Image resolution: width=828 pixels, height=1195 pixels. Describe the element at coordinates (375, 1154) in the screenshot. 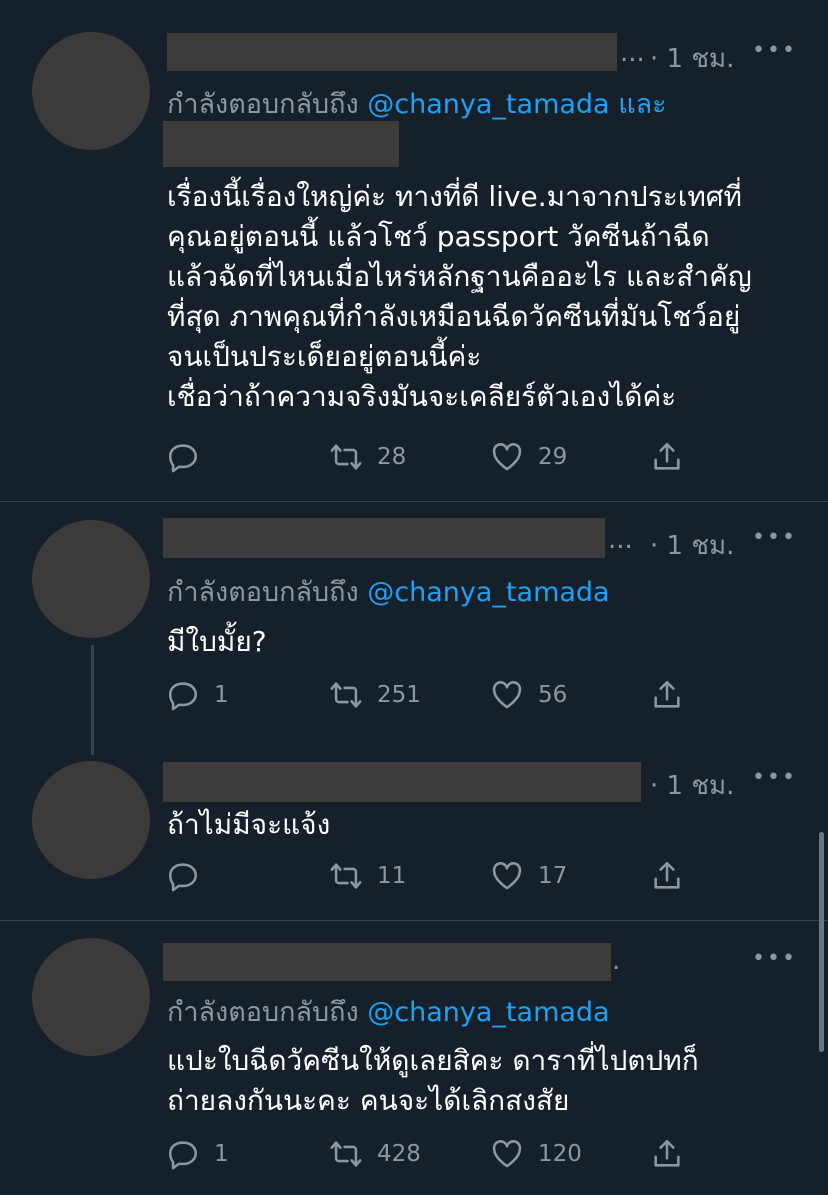

I see `retweet-button: 428` at that location.